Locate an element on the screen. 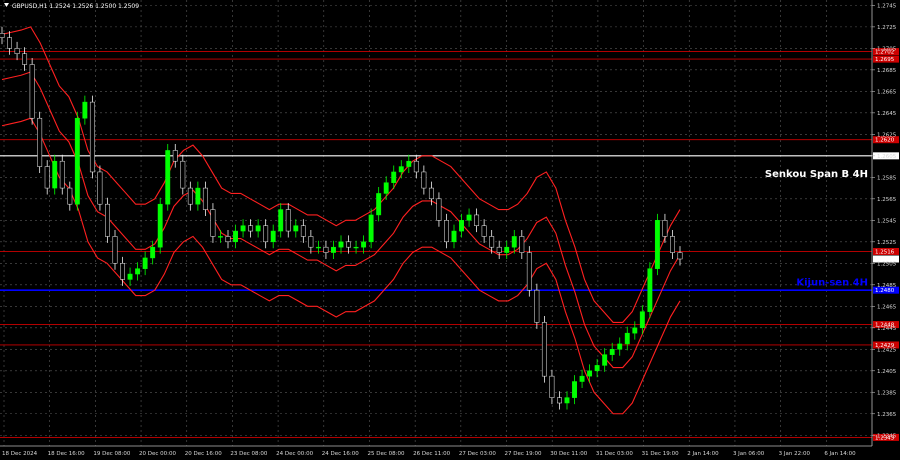 This screenshot has height=460, width=900. x-tick-label: 19 Dec 08:00 is located at coordinates (111, 454).